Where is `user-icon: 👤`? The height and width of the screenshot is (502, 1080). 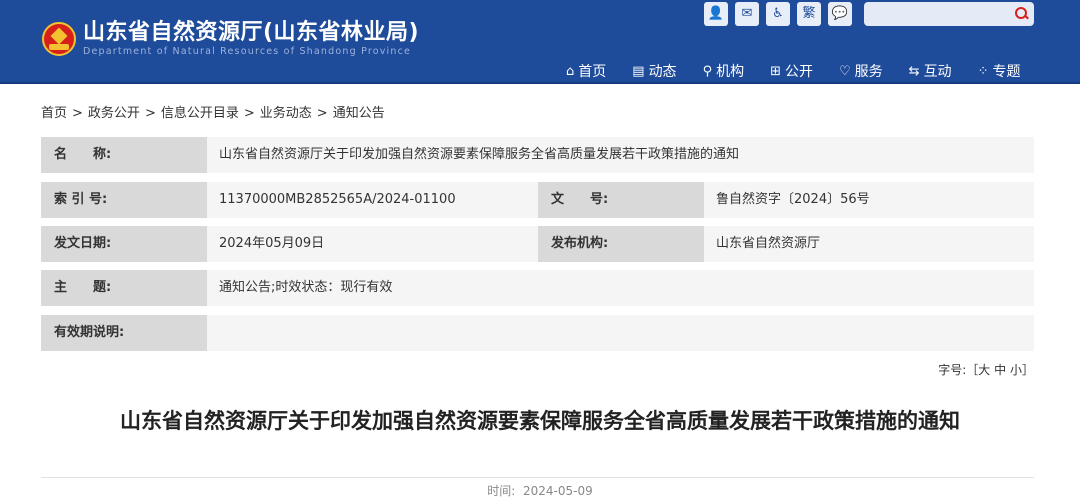
user-icon: 👤 is located at coordinates (716, 14).